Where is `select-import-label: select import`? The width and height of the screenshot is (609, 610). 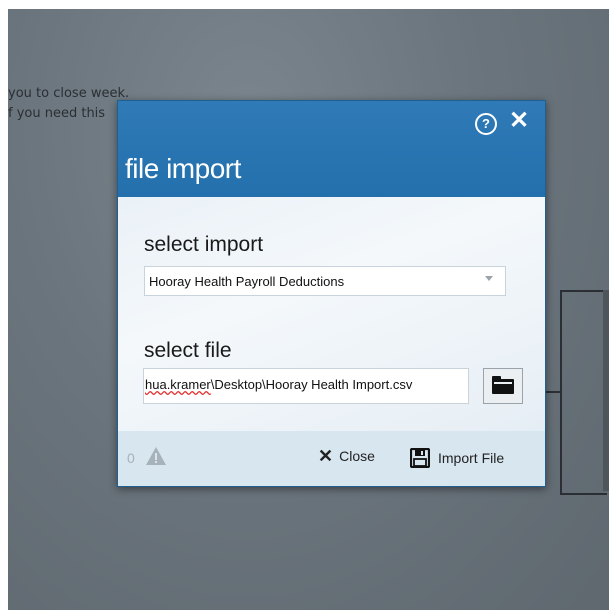 select-import-label: select import is located at coordinates (204, 244).